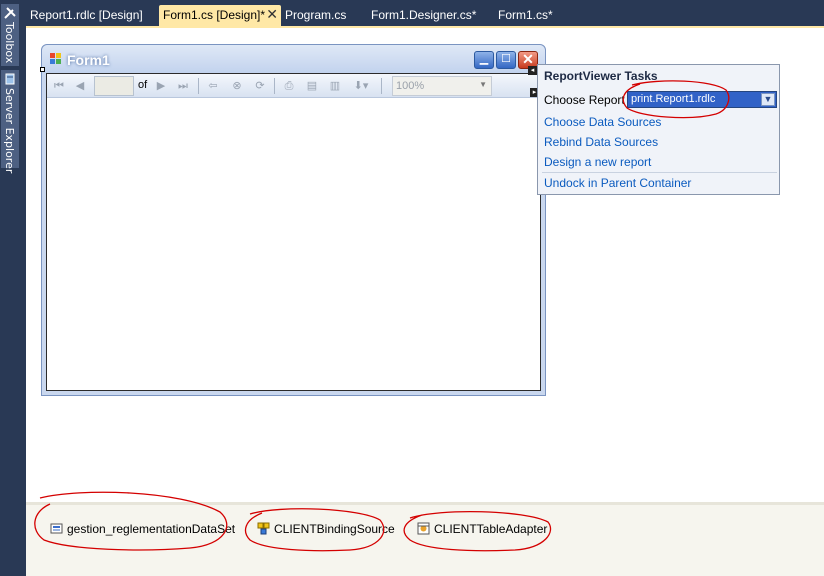 The width and height of the screenshot is (824, 576). I want to click on tab-form1-cs: Form1.cs*, so click(525, 15).